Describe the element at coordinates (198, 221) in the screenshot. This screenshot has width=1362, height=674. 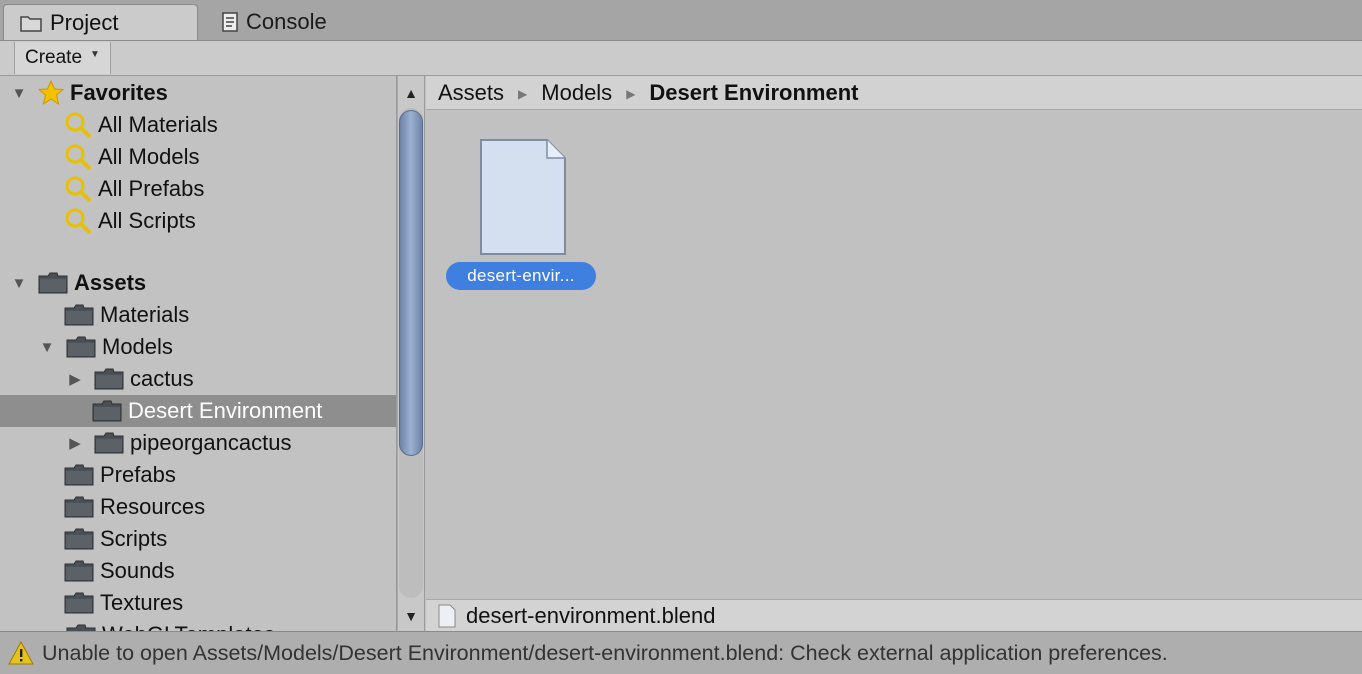
I see `tree-item-all-scripts: All Scripts` at that location.